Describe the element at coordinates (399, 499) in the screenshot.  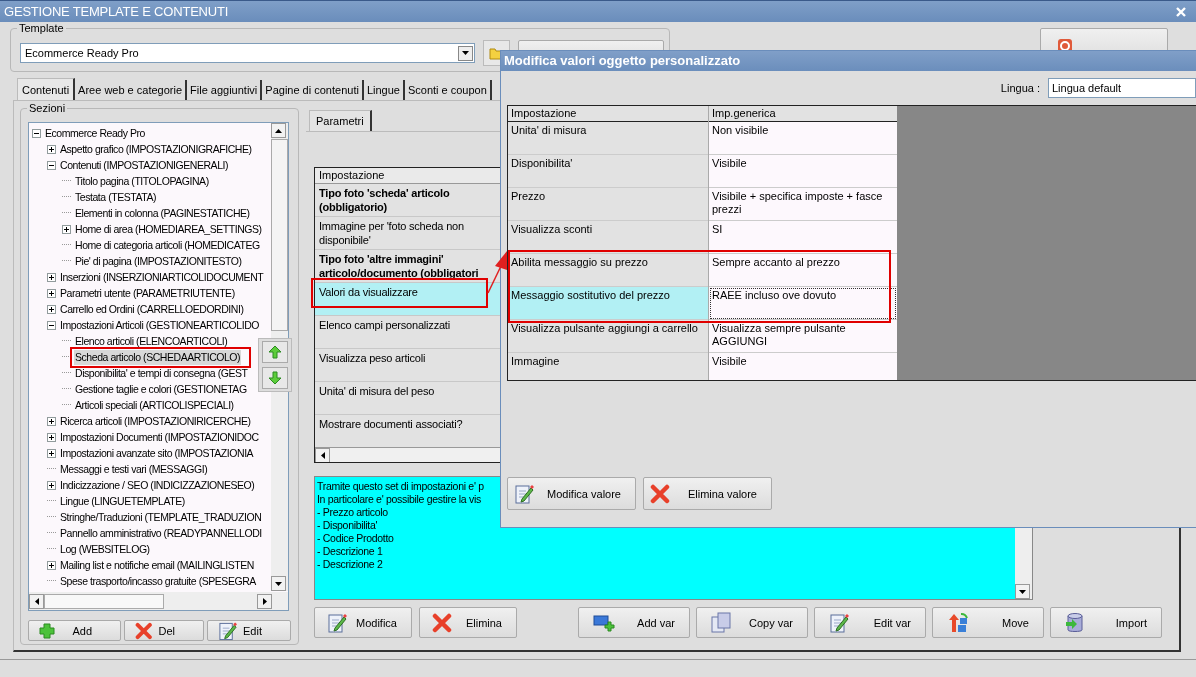
I see `description-line: In particolare e' possibile gestire la vis` at that location.